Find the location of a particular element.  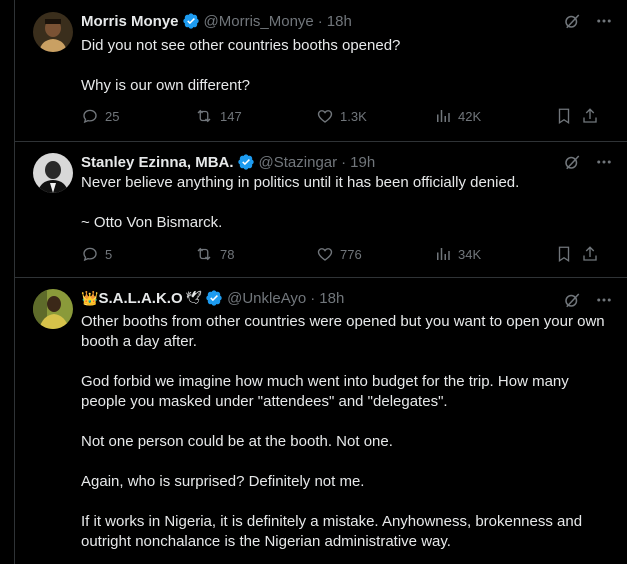

like-button: 1.3K is located at coordinates (341, 116).